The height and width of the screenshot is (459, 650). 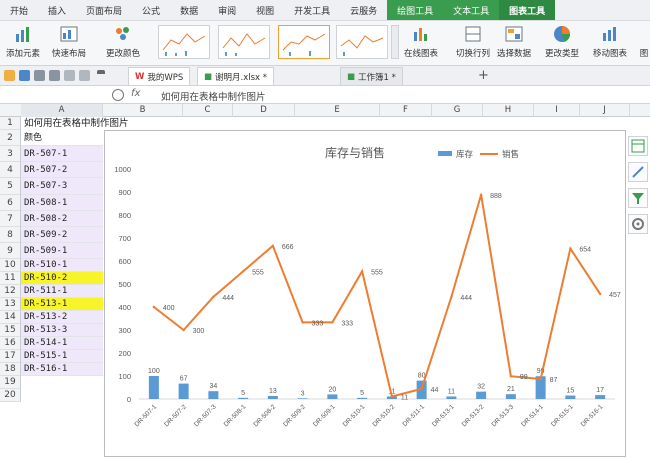 I want to click on move-chart-button: 移动图表, so click(x=610, y=41).